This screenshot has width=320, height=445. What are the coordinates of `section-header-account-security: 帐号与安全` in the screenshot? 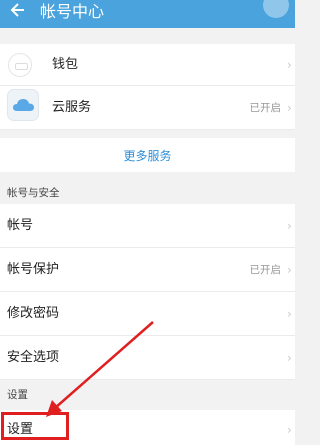 It's located at (147, 192).